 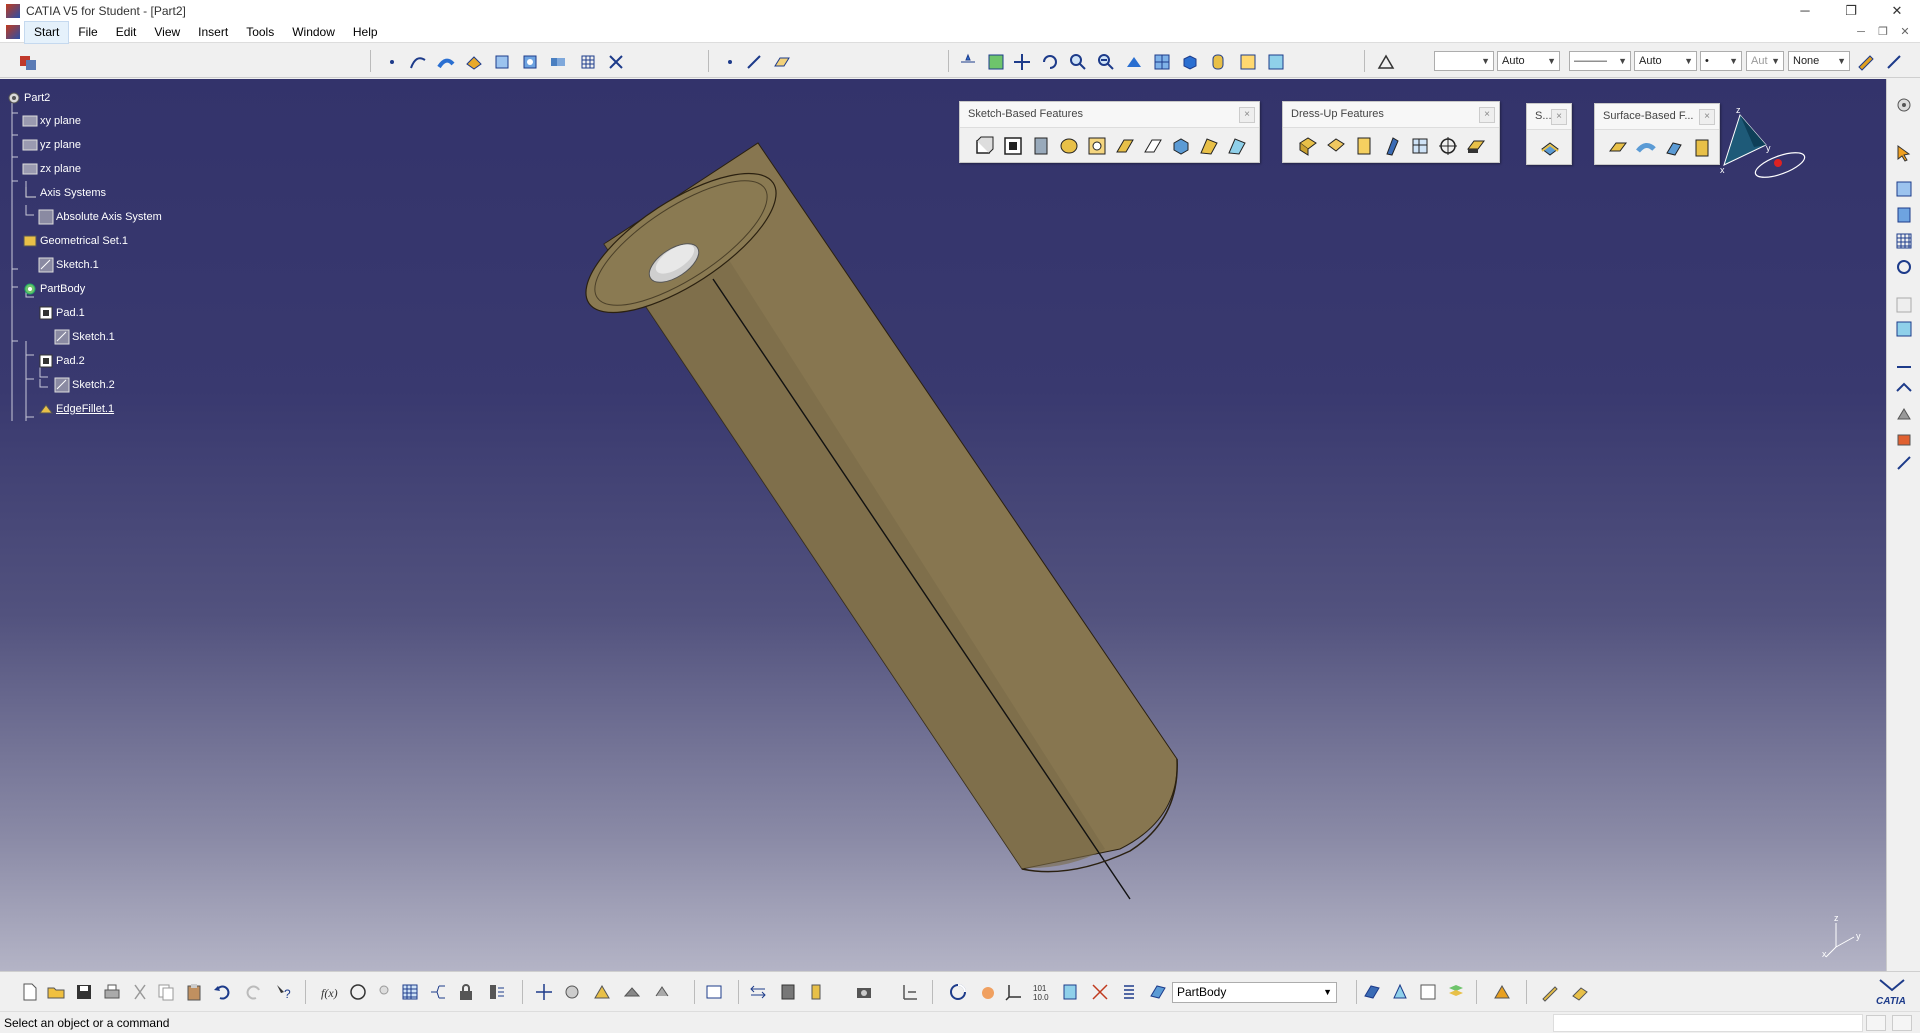 I want to click on rotate-icon, so click(x=1050, y=62).